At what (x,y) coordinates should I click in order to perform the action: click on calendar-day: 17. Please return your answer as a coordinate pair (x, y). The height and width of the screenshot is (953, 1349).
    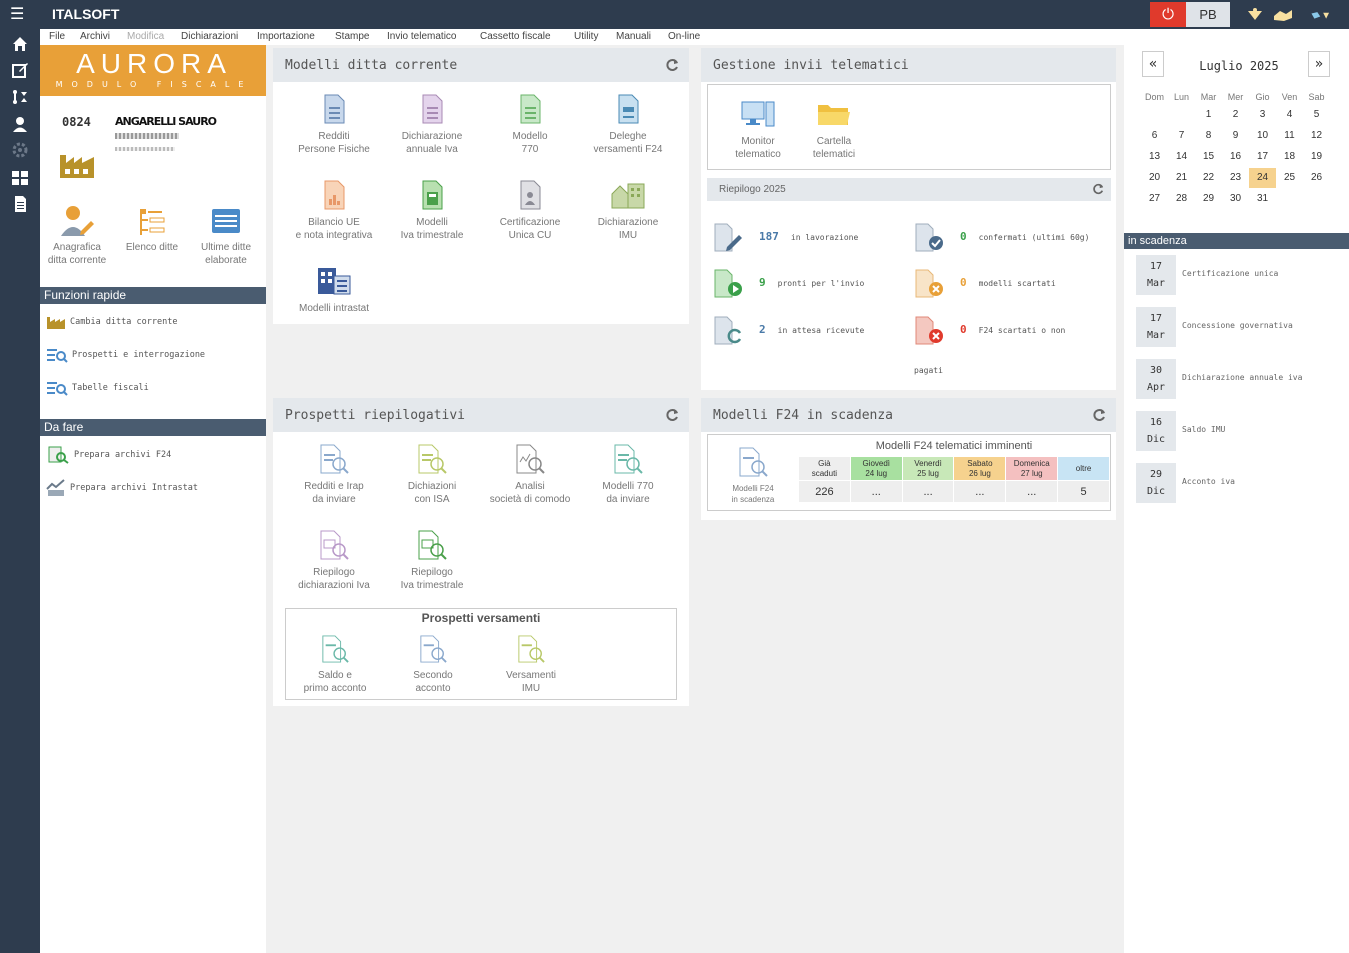
    Looking at the image, I should click on (1262, 157).